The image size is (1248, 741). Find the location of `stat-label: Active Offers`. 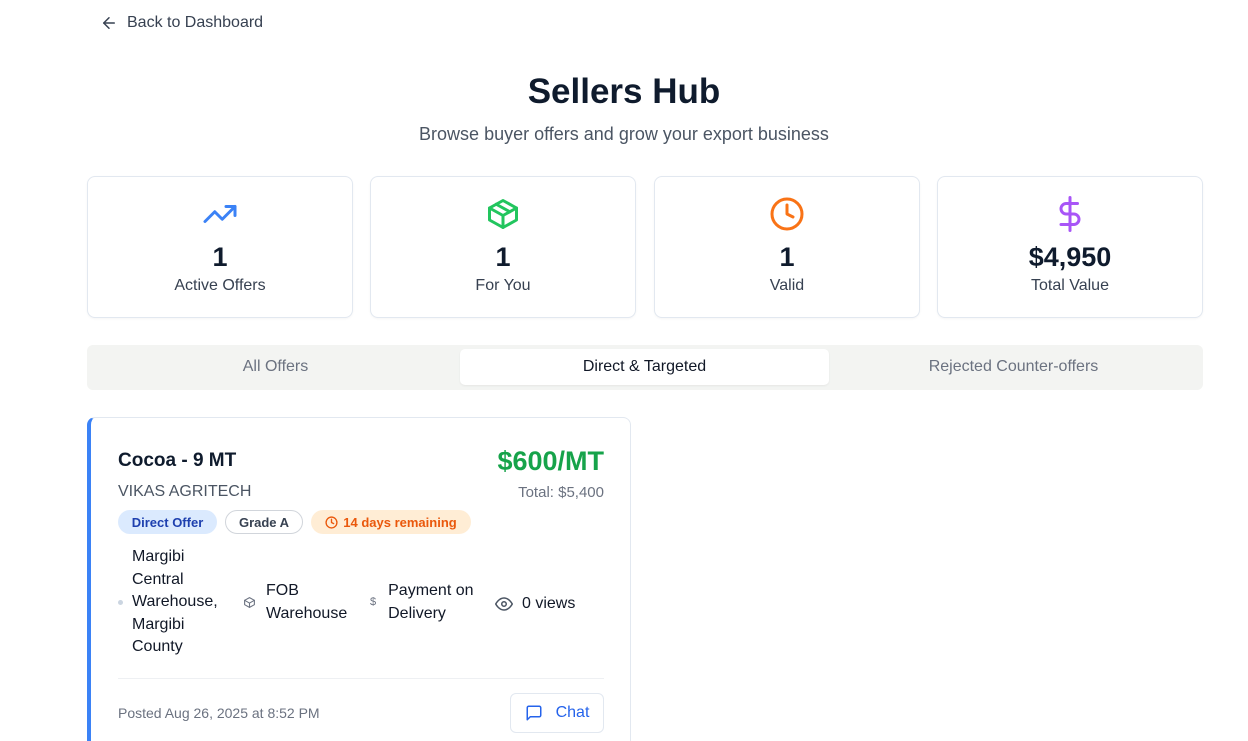

stat-label: Active Offers is located at coordinates (220, 285).